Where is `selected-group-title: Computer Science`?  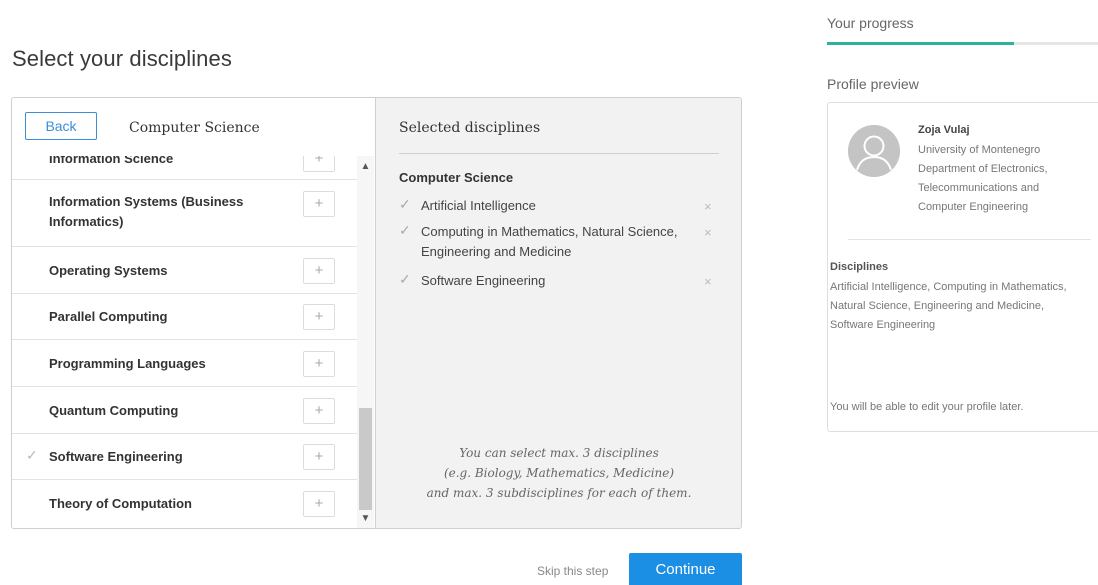 selected-group-title: Computer Science is located at coordinates (456, 177).